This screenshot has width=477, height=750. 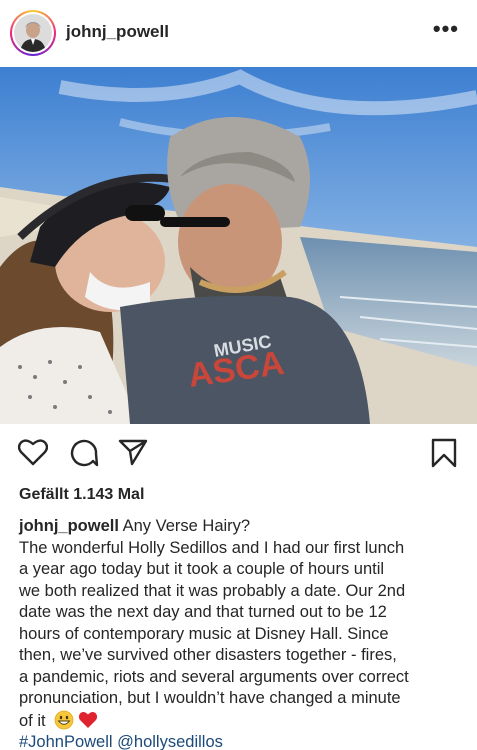 I want to click on avatar, so click(x=33, y=33).